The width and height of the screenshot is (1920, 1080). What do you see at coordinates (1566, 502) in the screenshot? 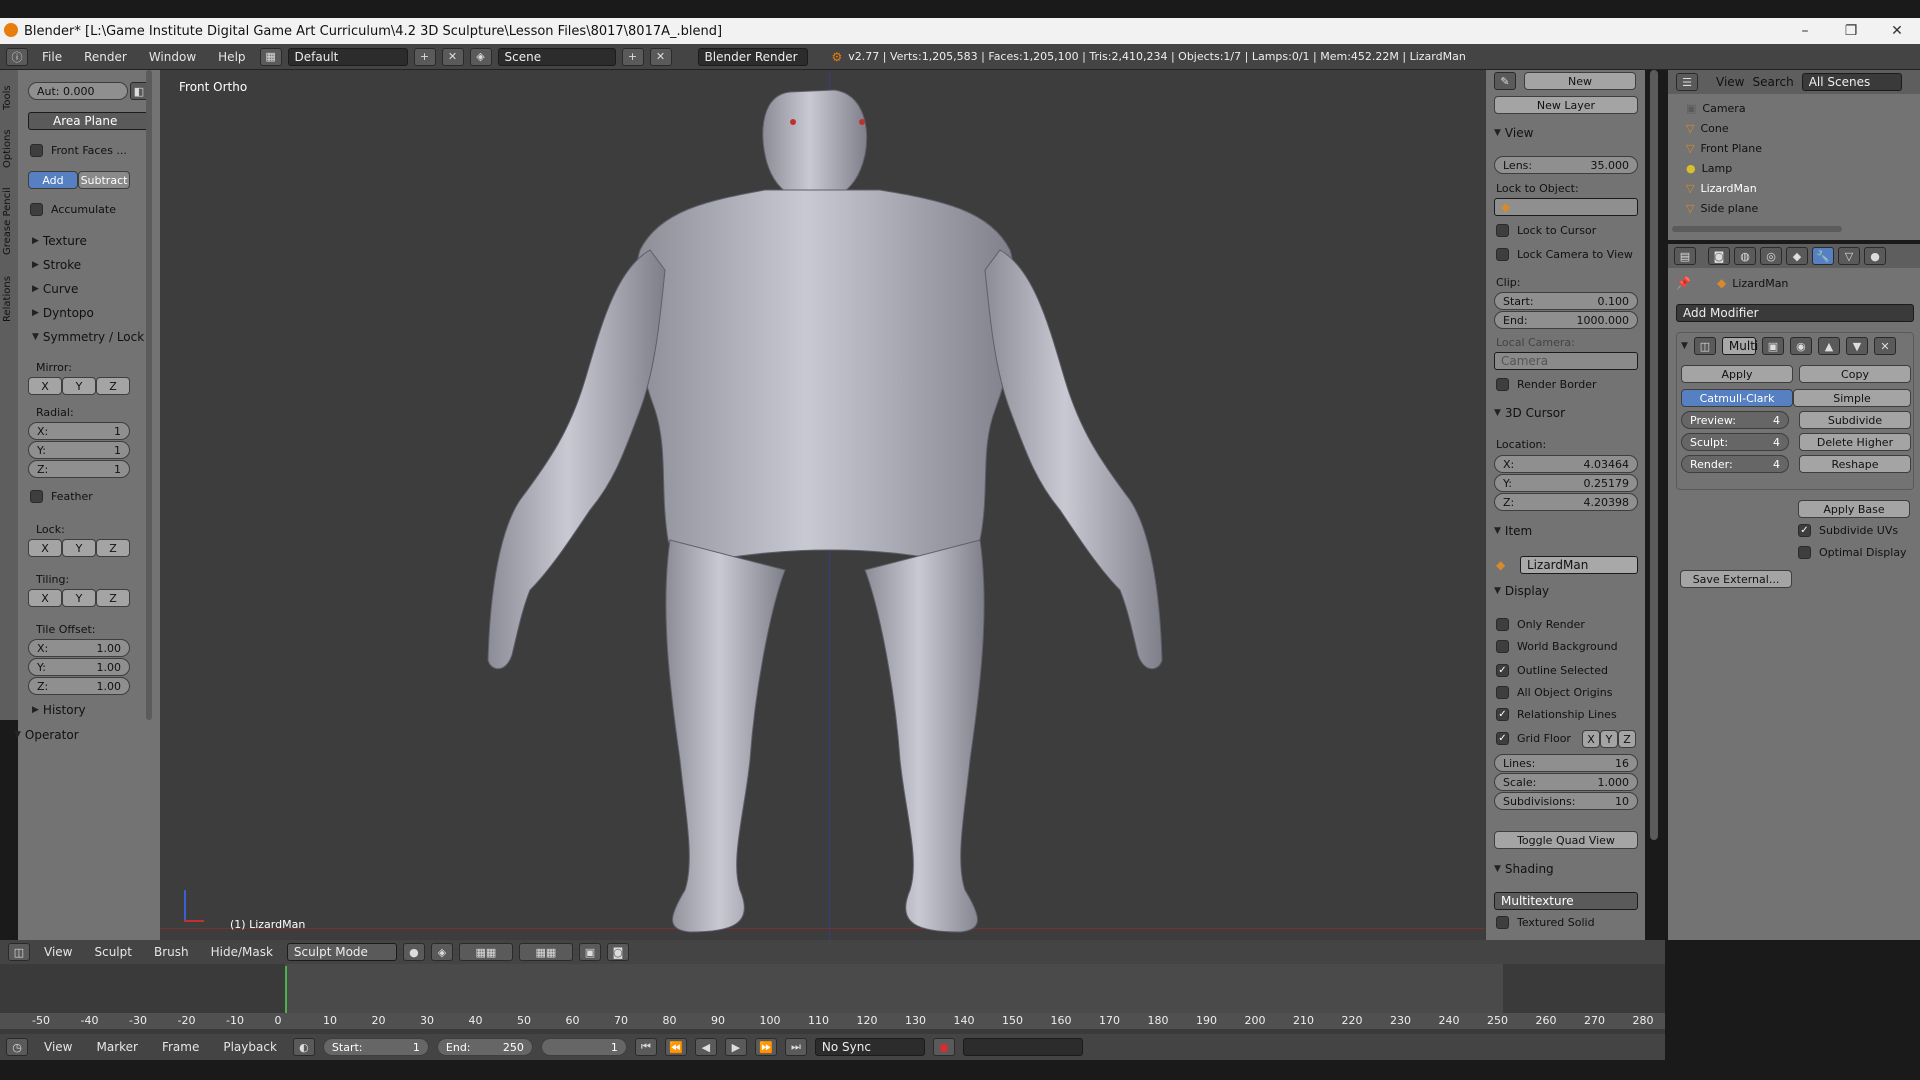
I see `cursor-z-field: Z: 4.20398` at bounding box center [1566, 502].